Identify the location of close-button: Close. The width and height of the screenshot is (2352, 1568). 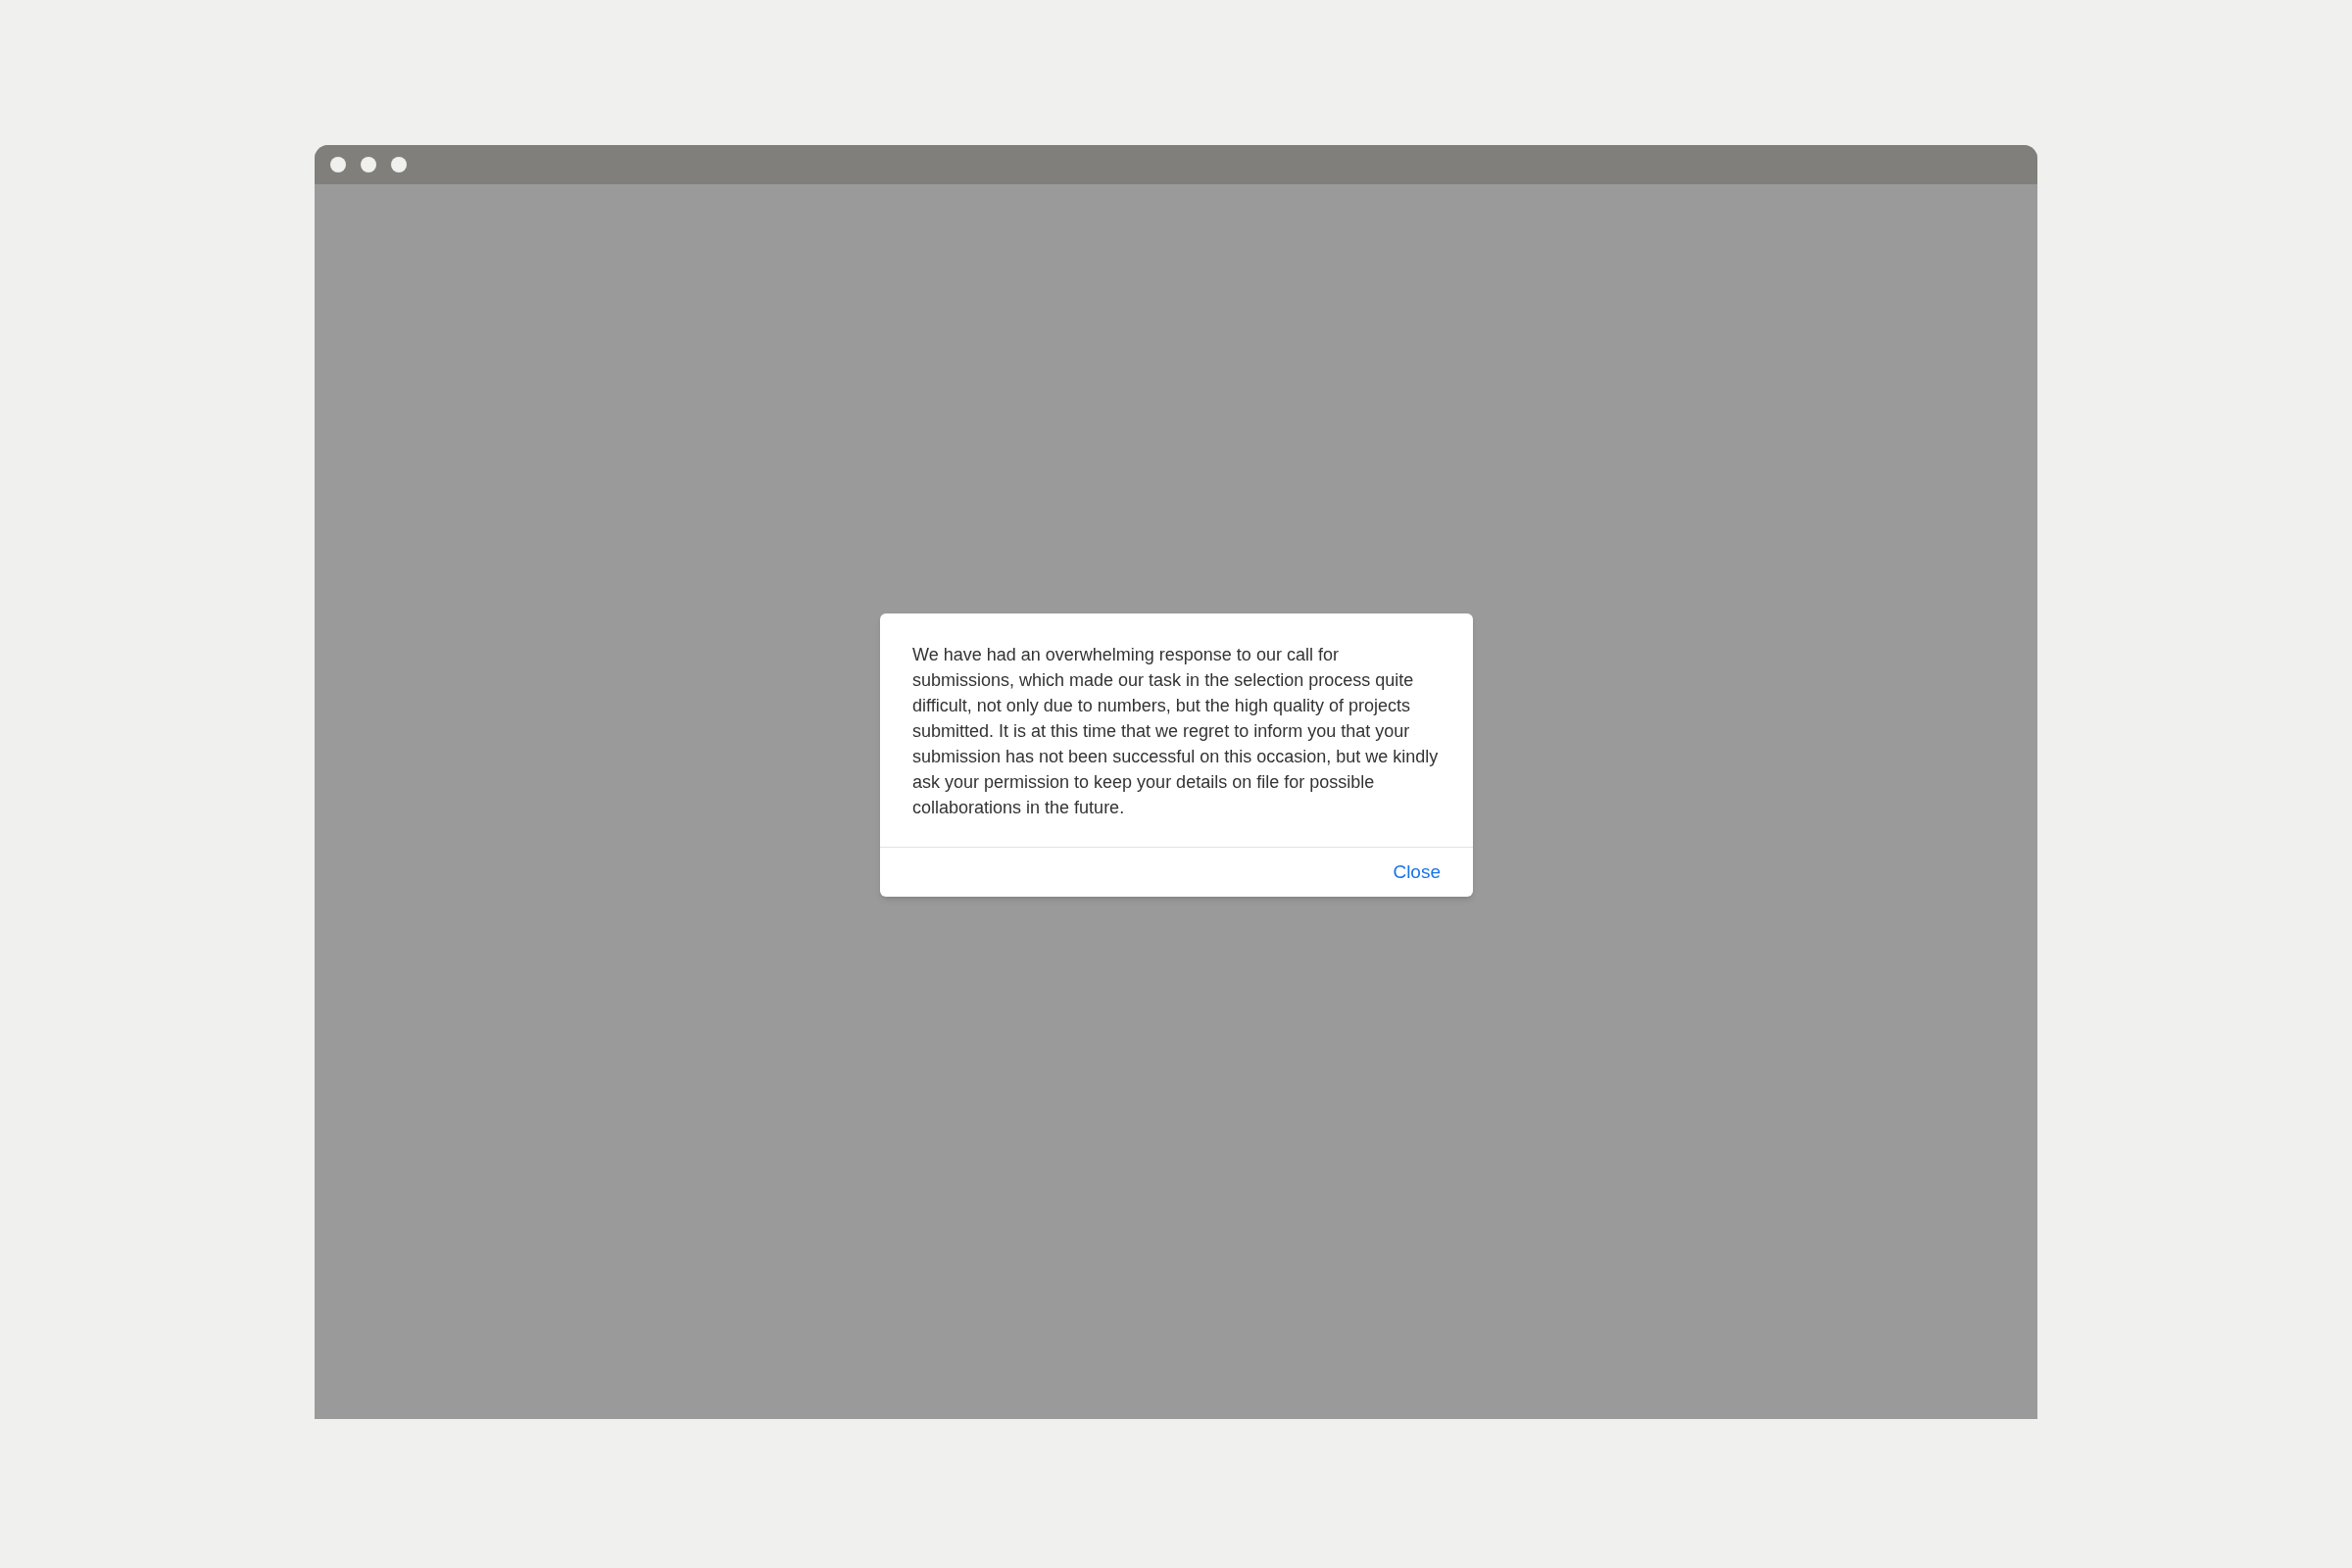
(1417, 872).